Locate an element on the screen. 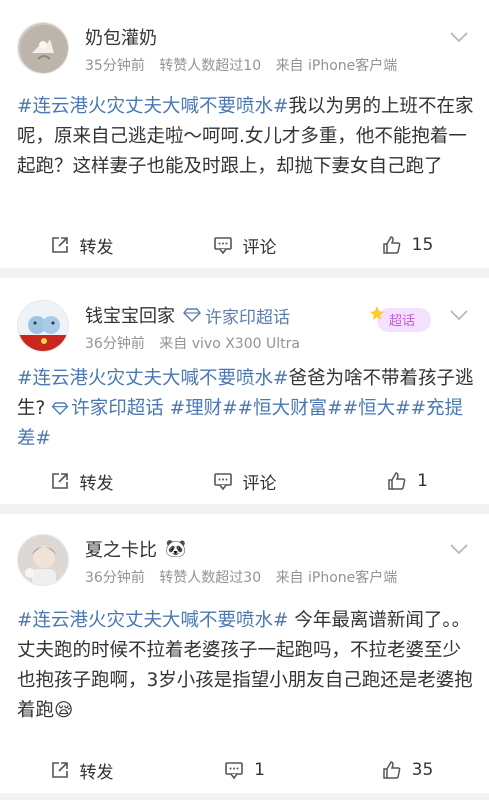 The height and width of the screenshot is (800, 489). like-count: 35 is located at coordinates (422, 770).